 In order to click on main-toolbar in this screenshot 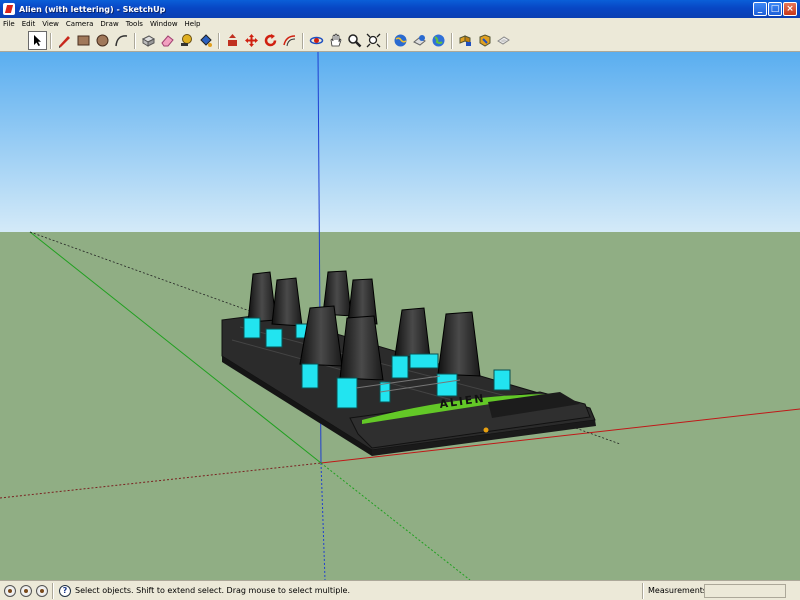, I will do `click(400, 41)`.